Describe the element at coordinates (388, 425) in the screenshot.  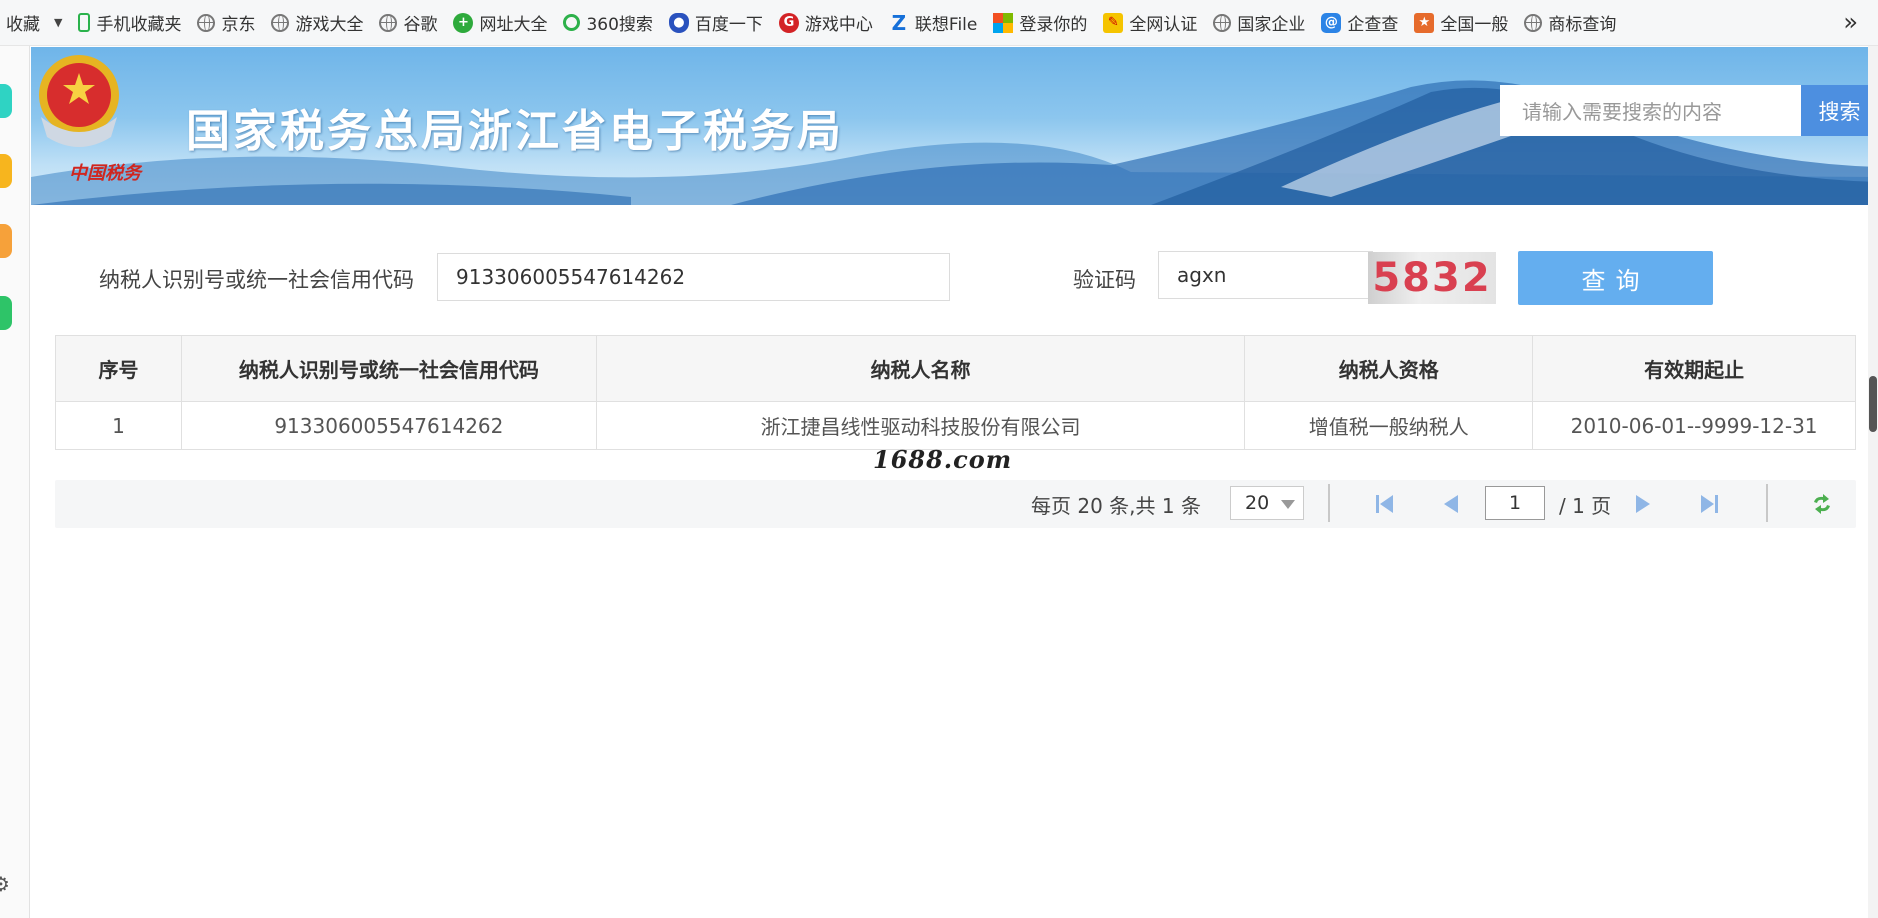
I see `table-cell: 913306005547614262` at that location.